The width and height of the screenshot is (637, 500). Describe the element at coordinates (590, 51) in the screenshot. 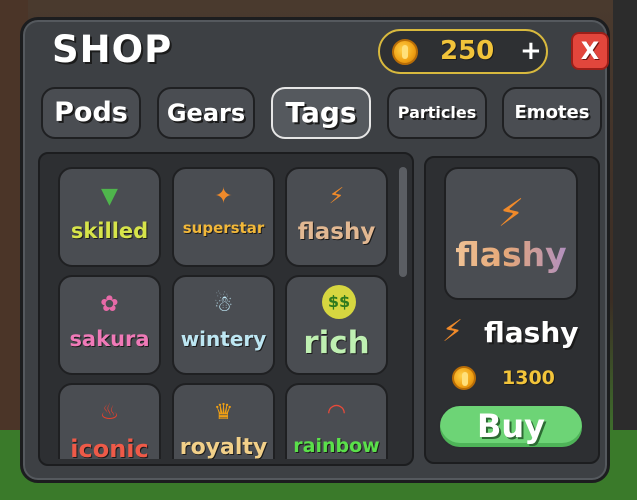

I see `close-button: X` at that location.